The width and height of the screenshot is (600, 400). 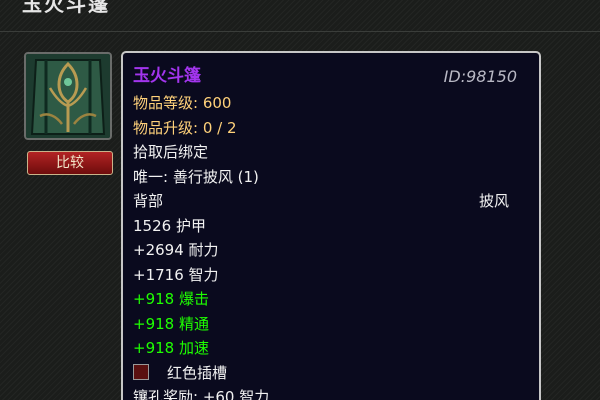 I want to click on intellect-stat: +1716 智力, so click(x=176, y=274).